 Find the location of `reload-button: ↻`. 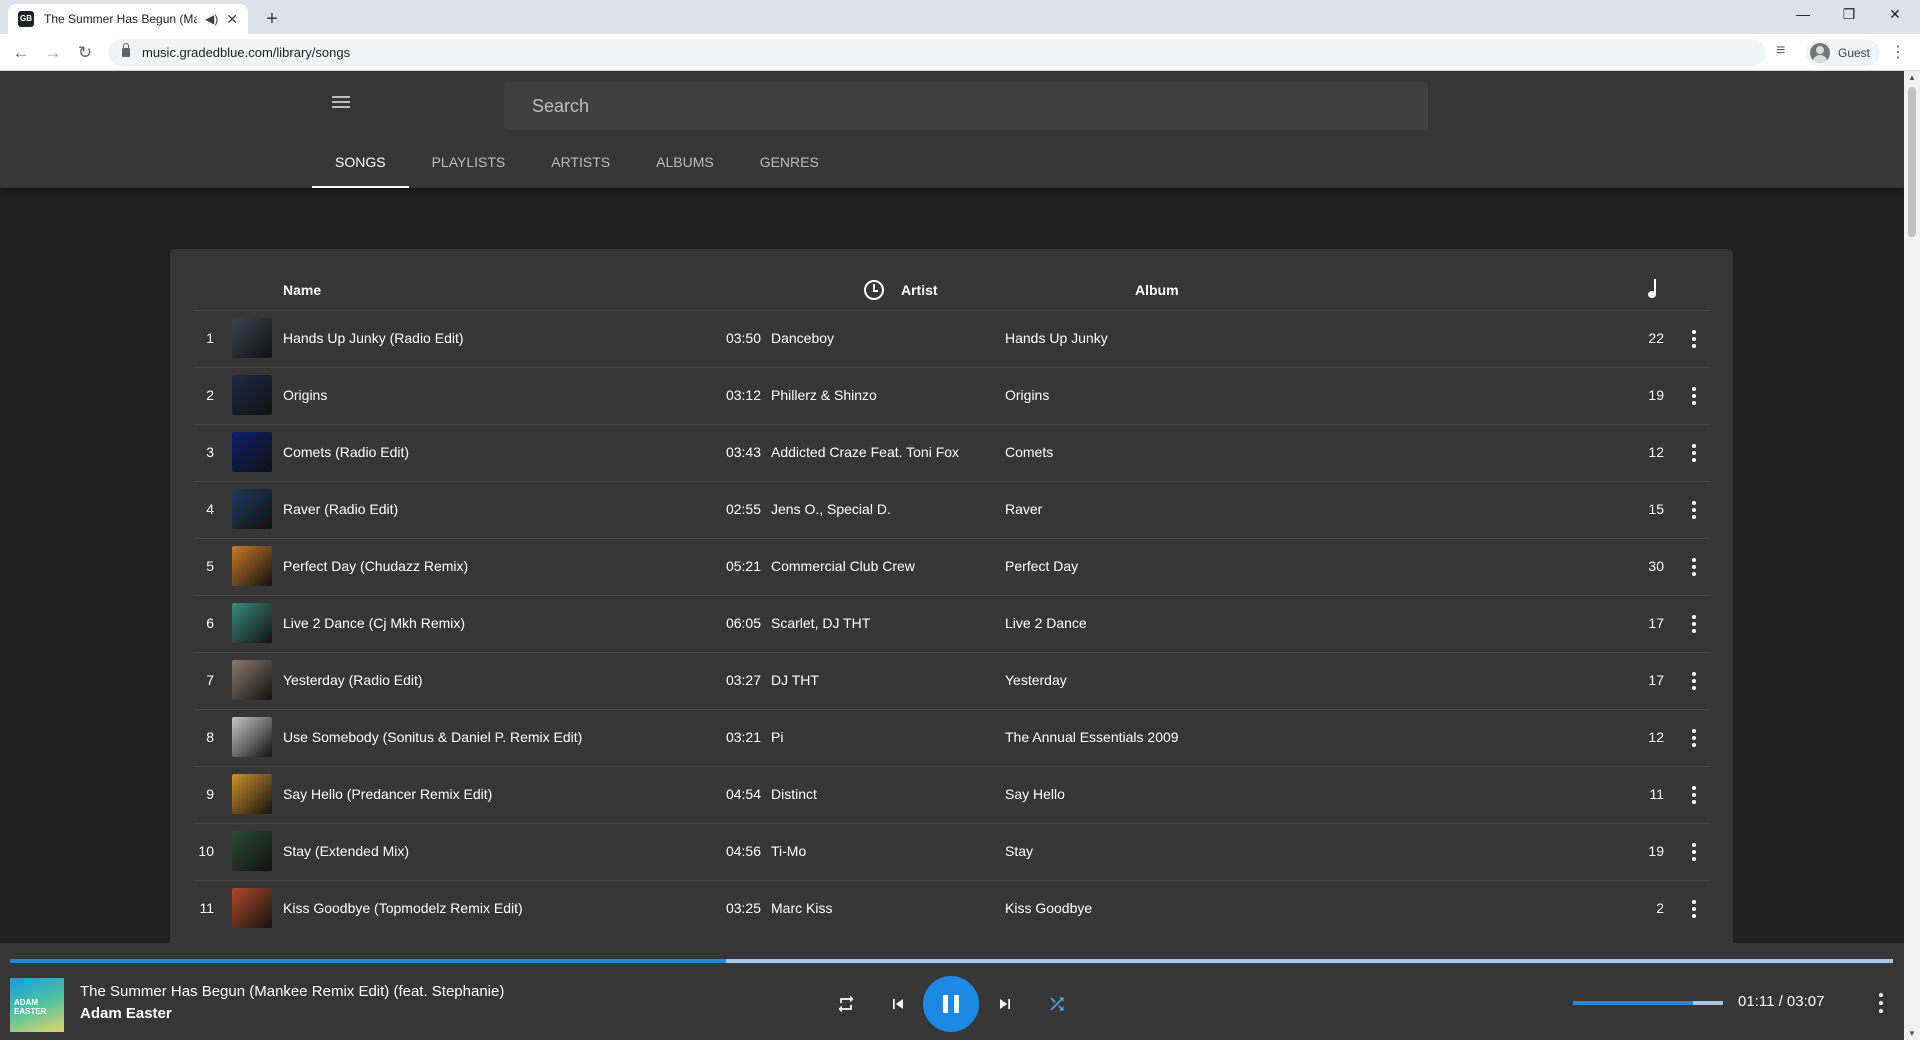

reload-button: ↻ is located at coordinates (85, 53).